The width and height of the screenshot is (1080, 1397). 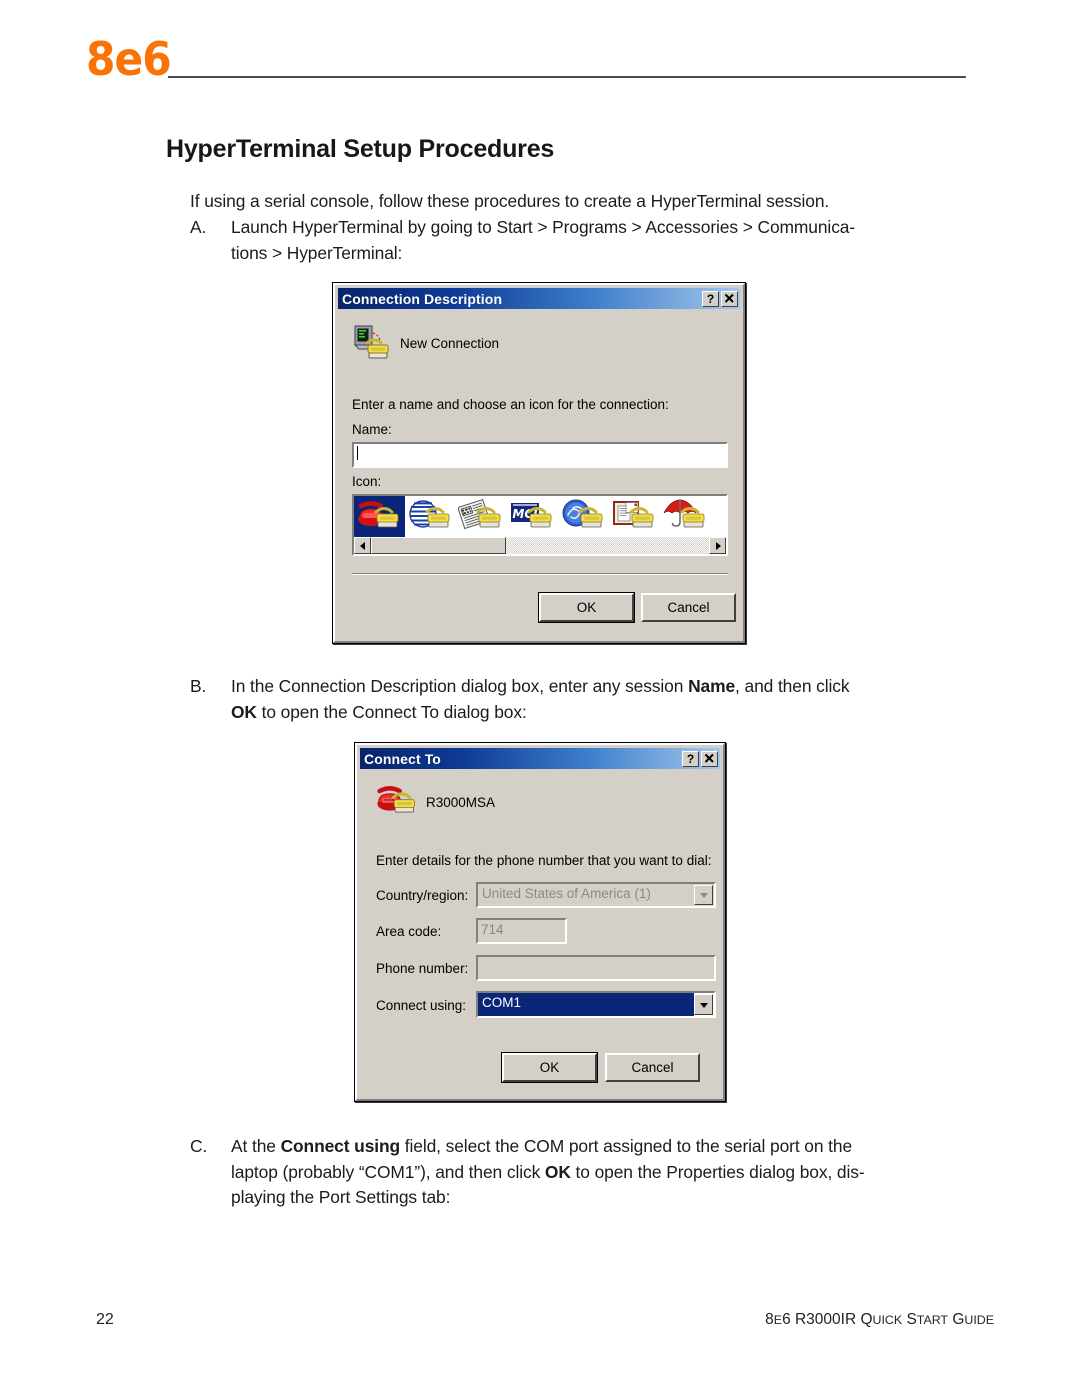 What do you see at coordinates (540, 574) in the screenshot?
I see `button-separator` at bounding box center [540, 574].